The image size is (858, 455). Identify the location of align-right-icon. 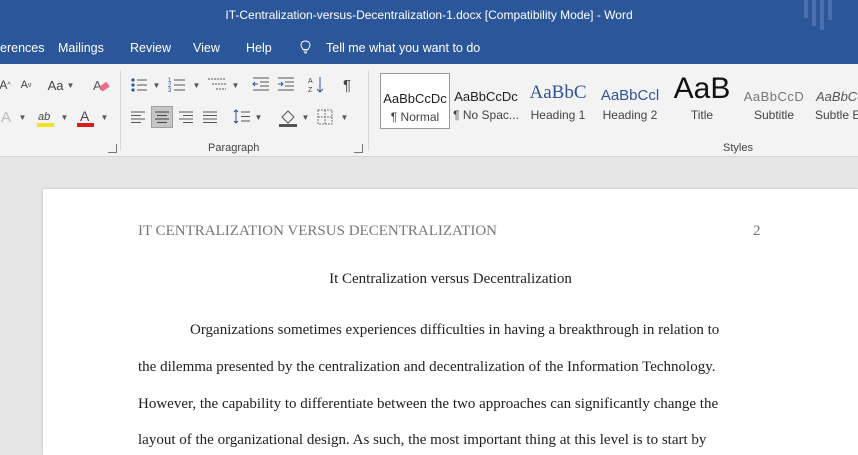
(186, 117).